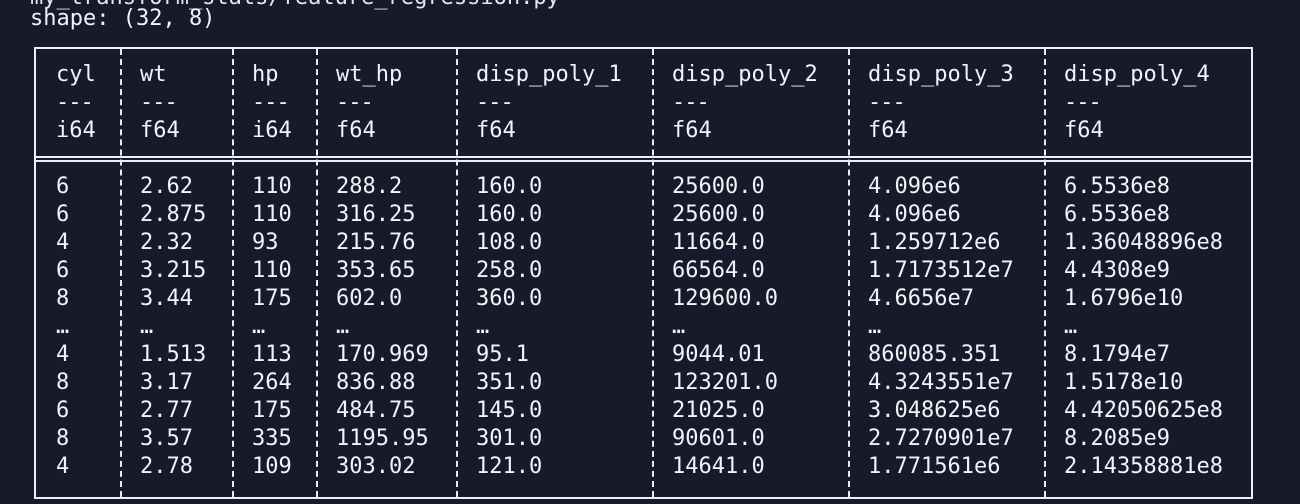  What do you see at coordinates (1117, 438) in the screenshot?
I see `table-cell: 8.2085e9` at bounding box center [1117, 438].